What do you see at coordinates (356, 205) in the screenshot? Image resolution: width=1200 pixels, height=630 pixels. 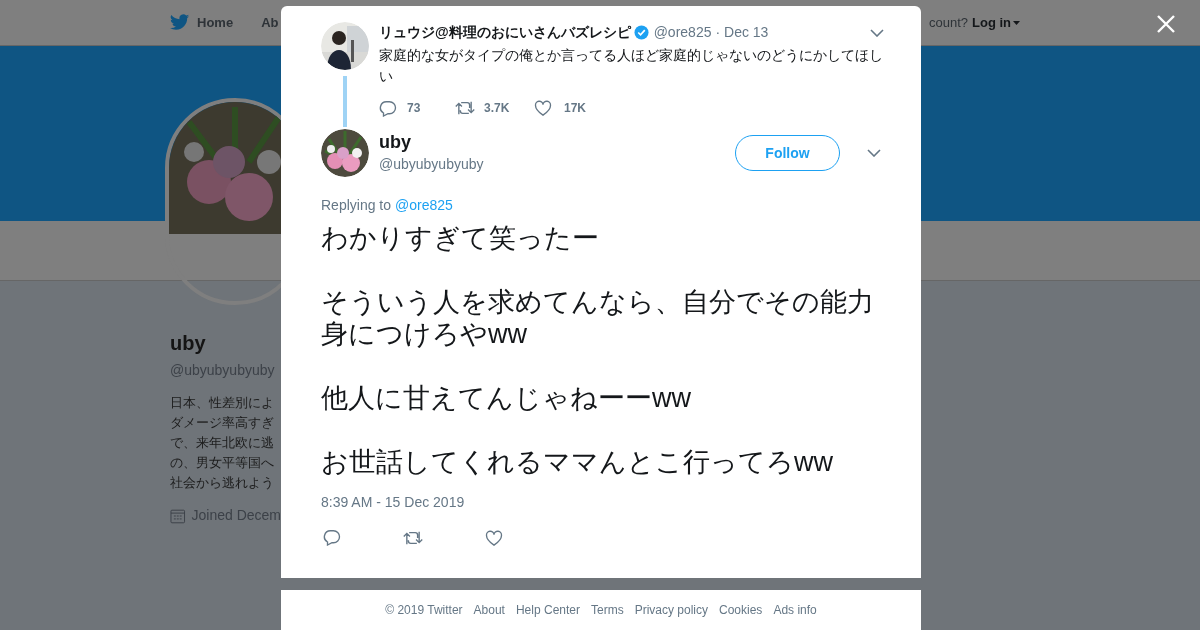 I see `replying-label: Replying to` at bounding box center [356, 205].